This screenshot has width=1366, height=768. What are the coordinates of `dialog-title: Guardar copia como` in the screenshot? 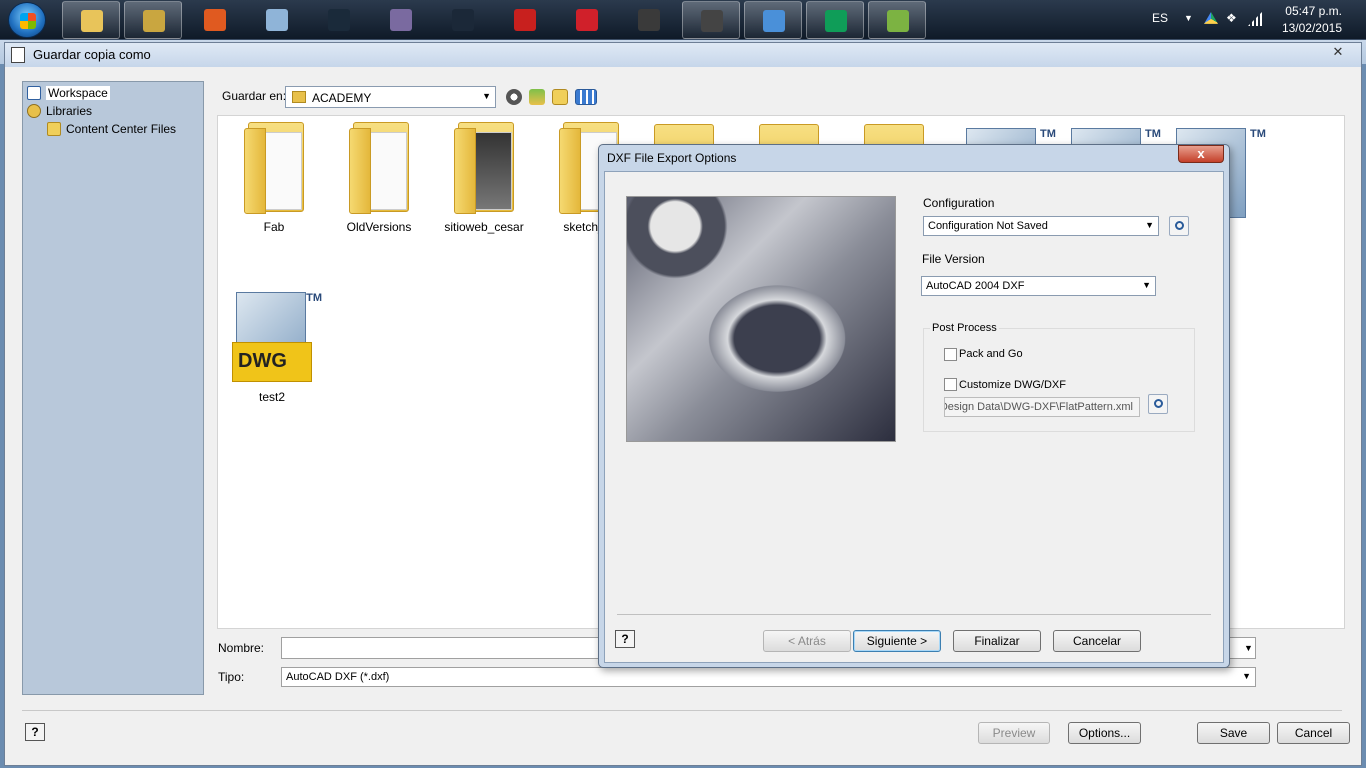 It's located at (92, 54).